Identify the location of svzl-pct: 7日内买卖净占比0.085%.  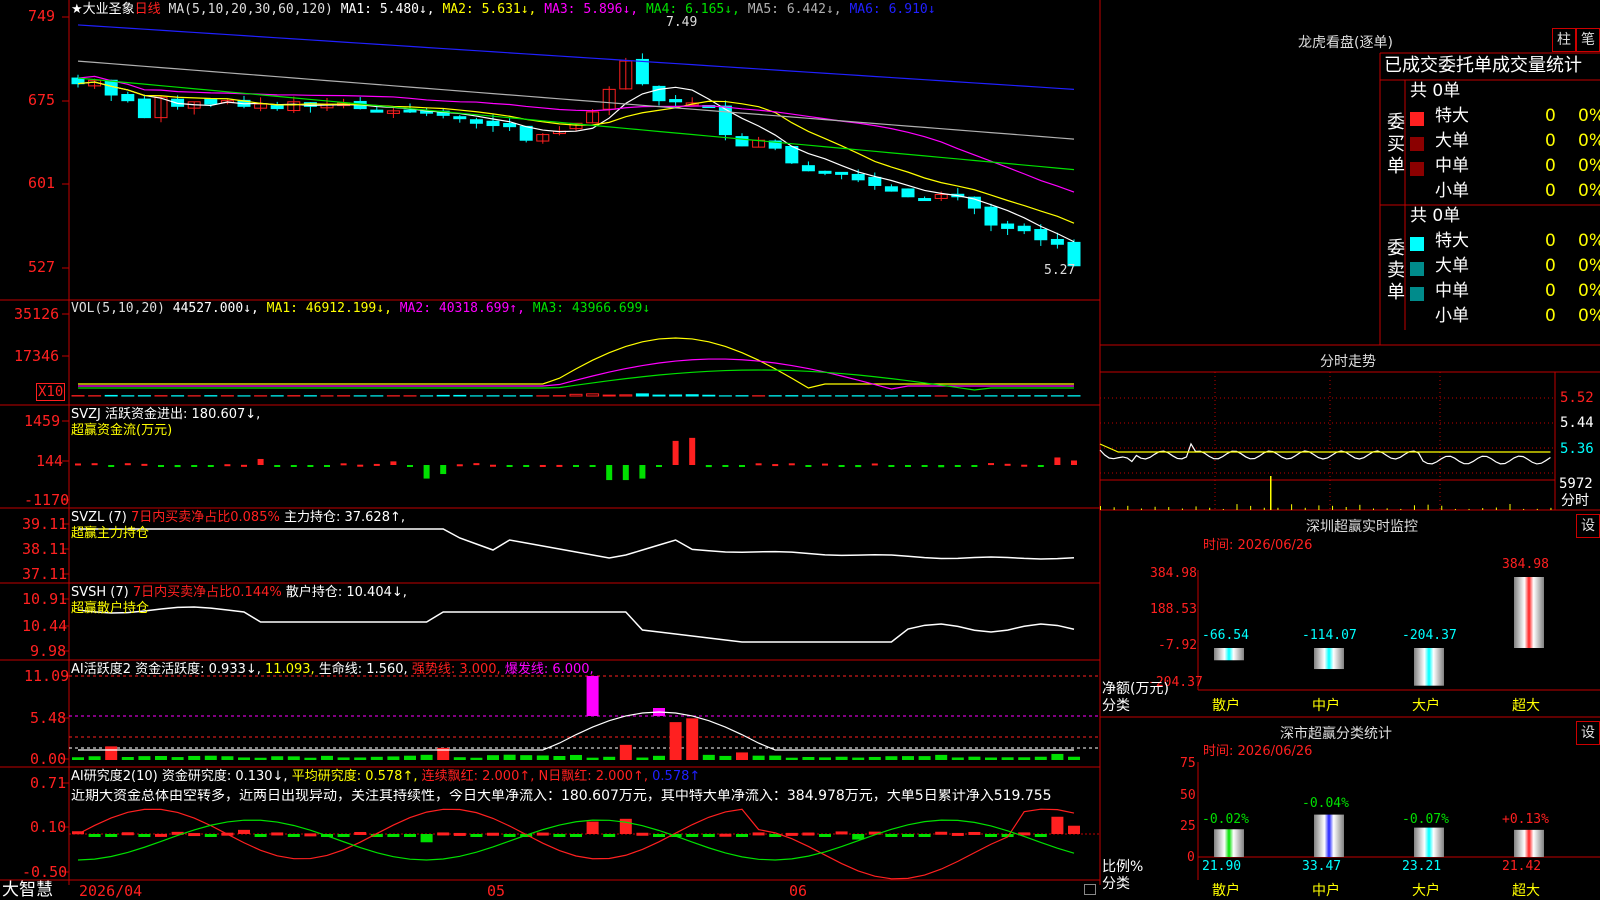
(205, 517).